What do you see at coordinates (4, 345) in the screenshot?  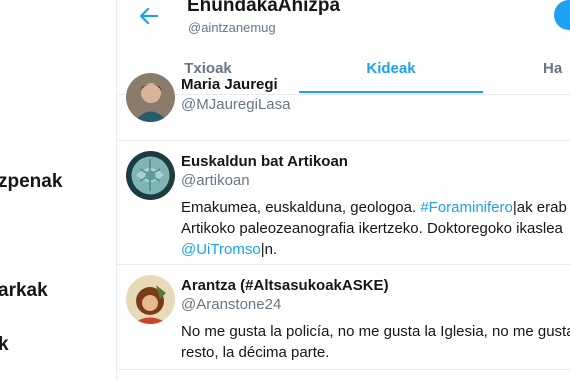 I see `nav-item-k: k` at bounding box center [4, 345].